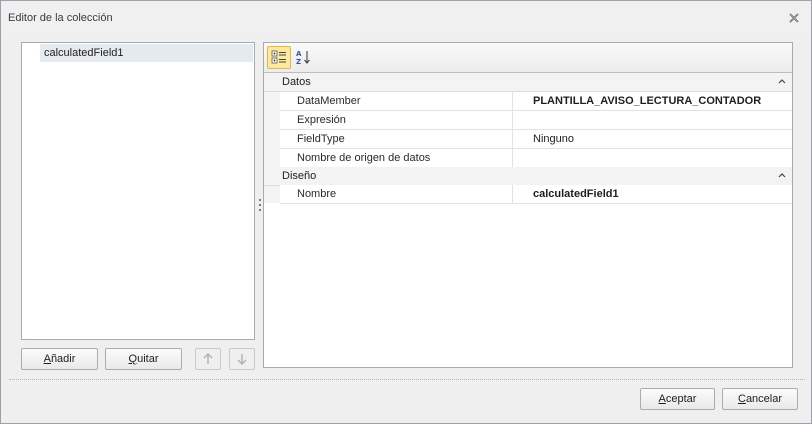 The height and width of the screenshot is (424, 812). I want to click on categorized-view-button, so click(279, 57).